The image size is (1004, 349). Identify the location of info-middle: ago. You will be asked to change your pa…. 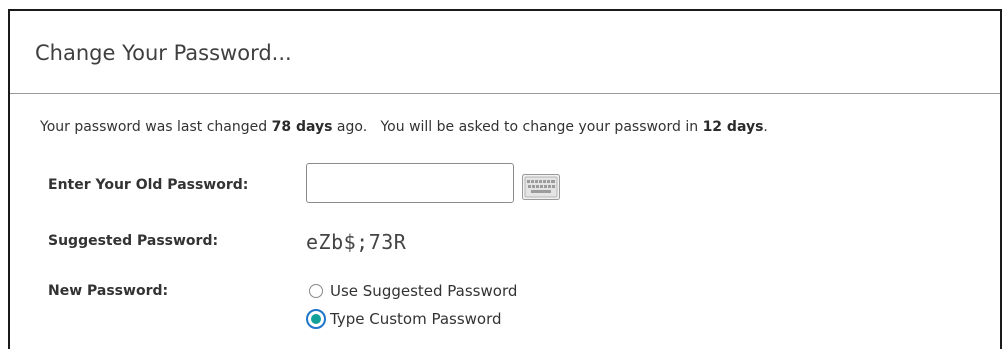
(517, 127).